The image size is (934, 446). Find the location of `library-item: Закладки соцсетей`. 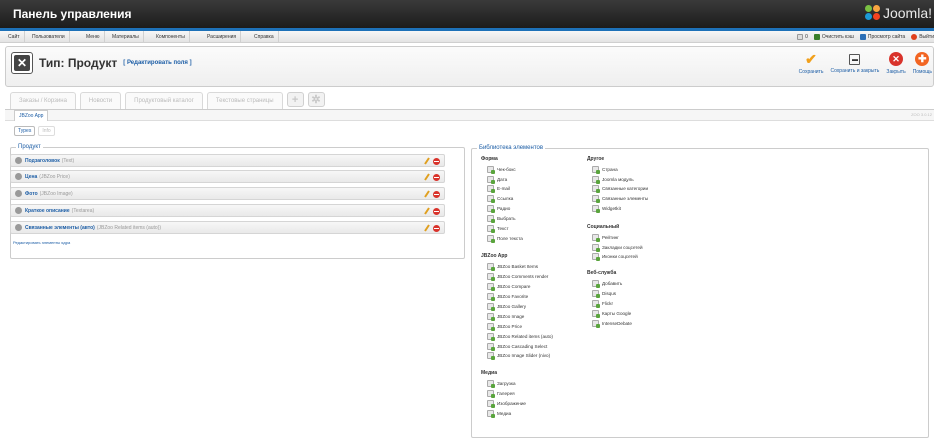

library-item: Закладки соцсетей is located at coordinates (617, 248).